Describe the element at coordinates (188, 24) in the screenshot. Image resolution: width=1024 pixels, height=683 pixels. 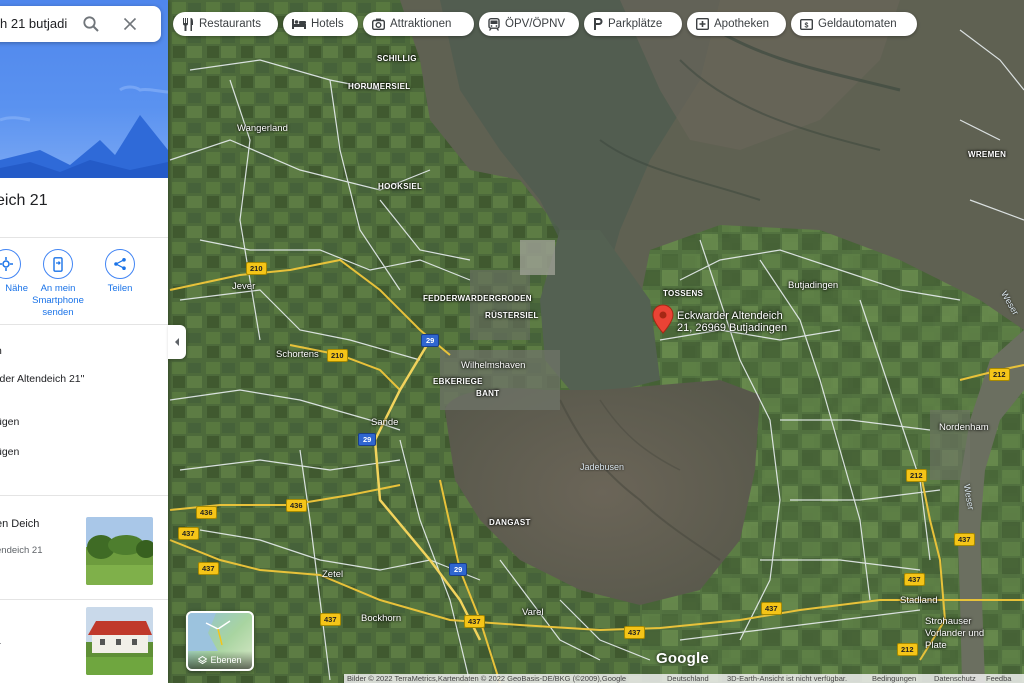
I see `fork-knife-icon` at that location.